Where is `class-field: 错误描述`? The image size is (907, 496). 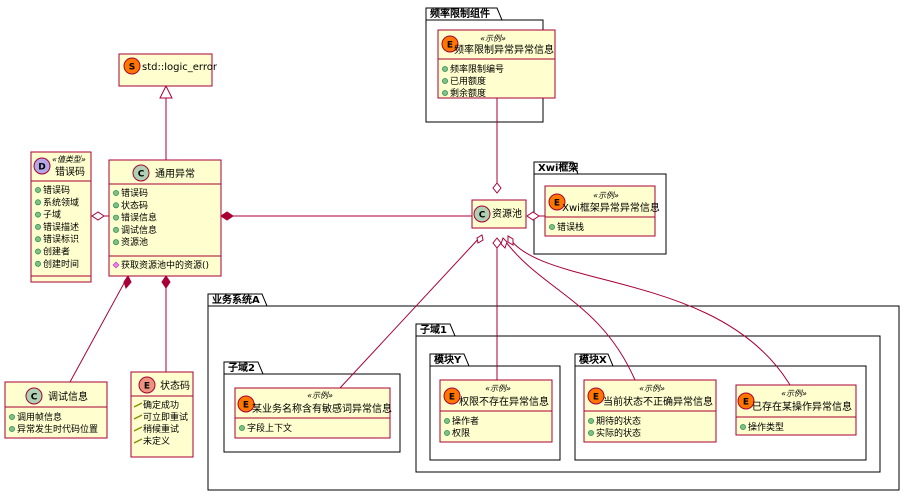
class-field: 错误描述 is located at coordinates (61, 227).